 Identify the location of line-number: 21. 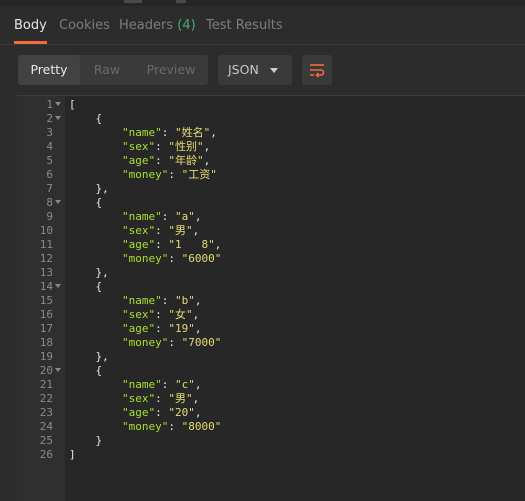
(46, 384).